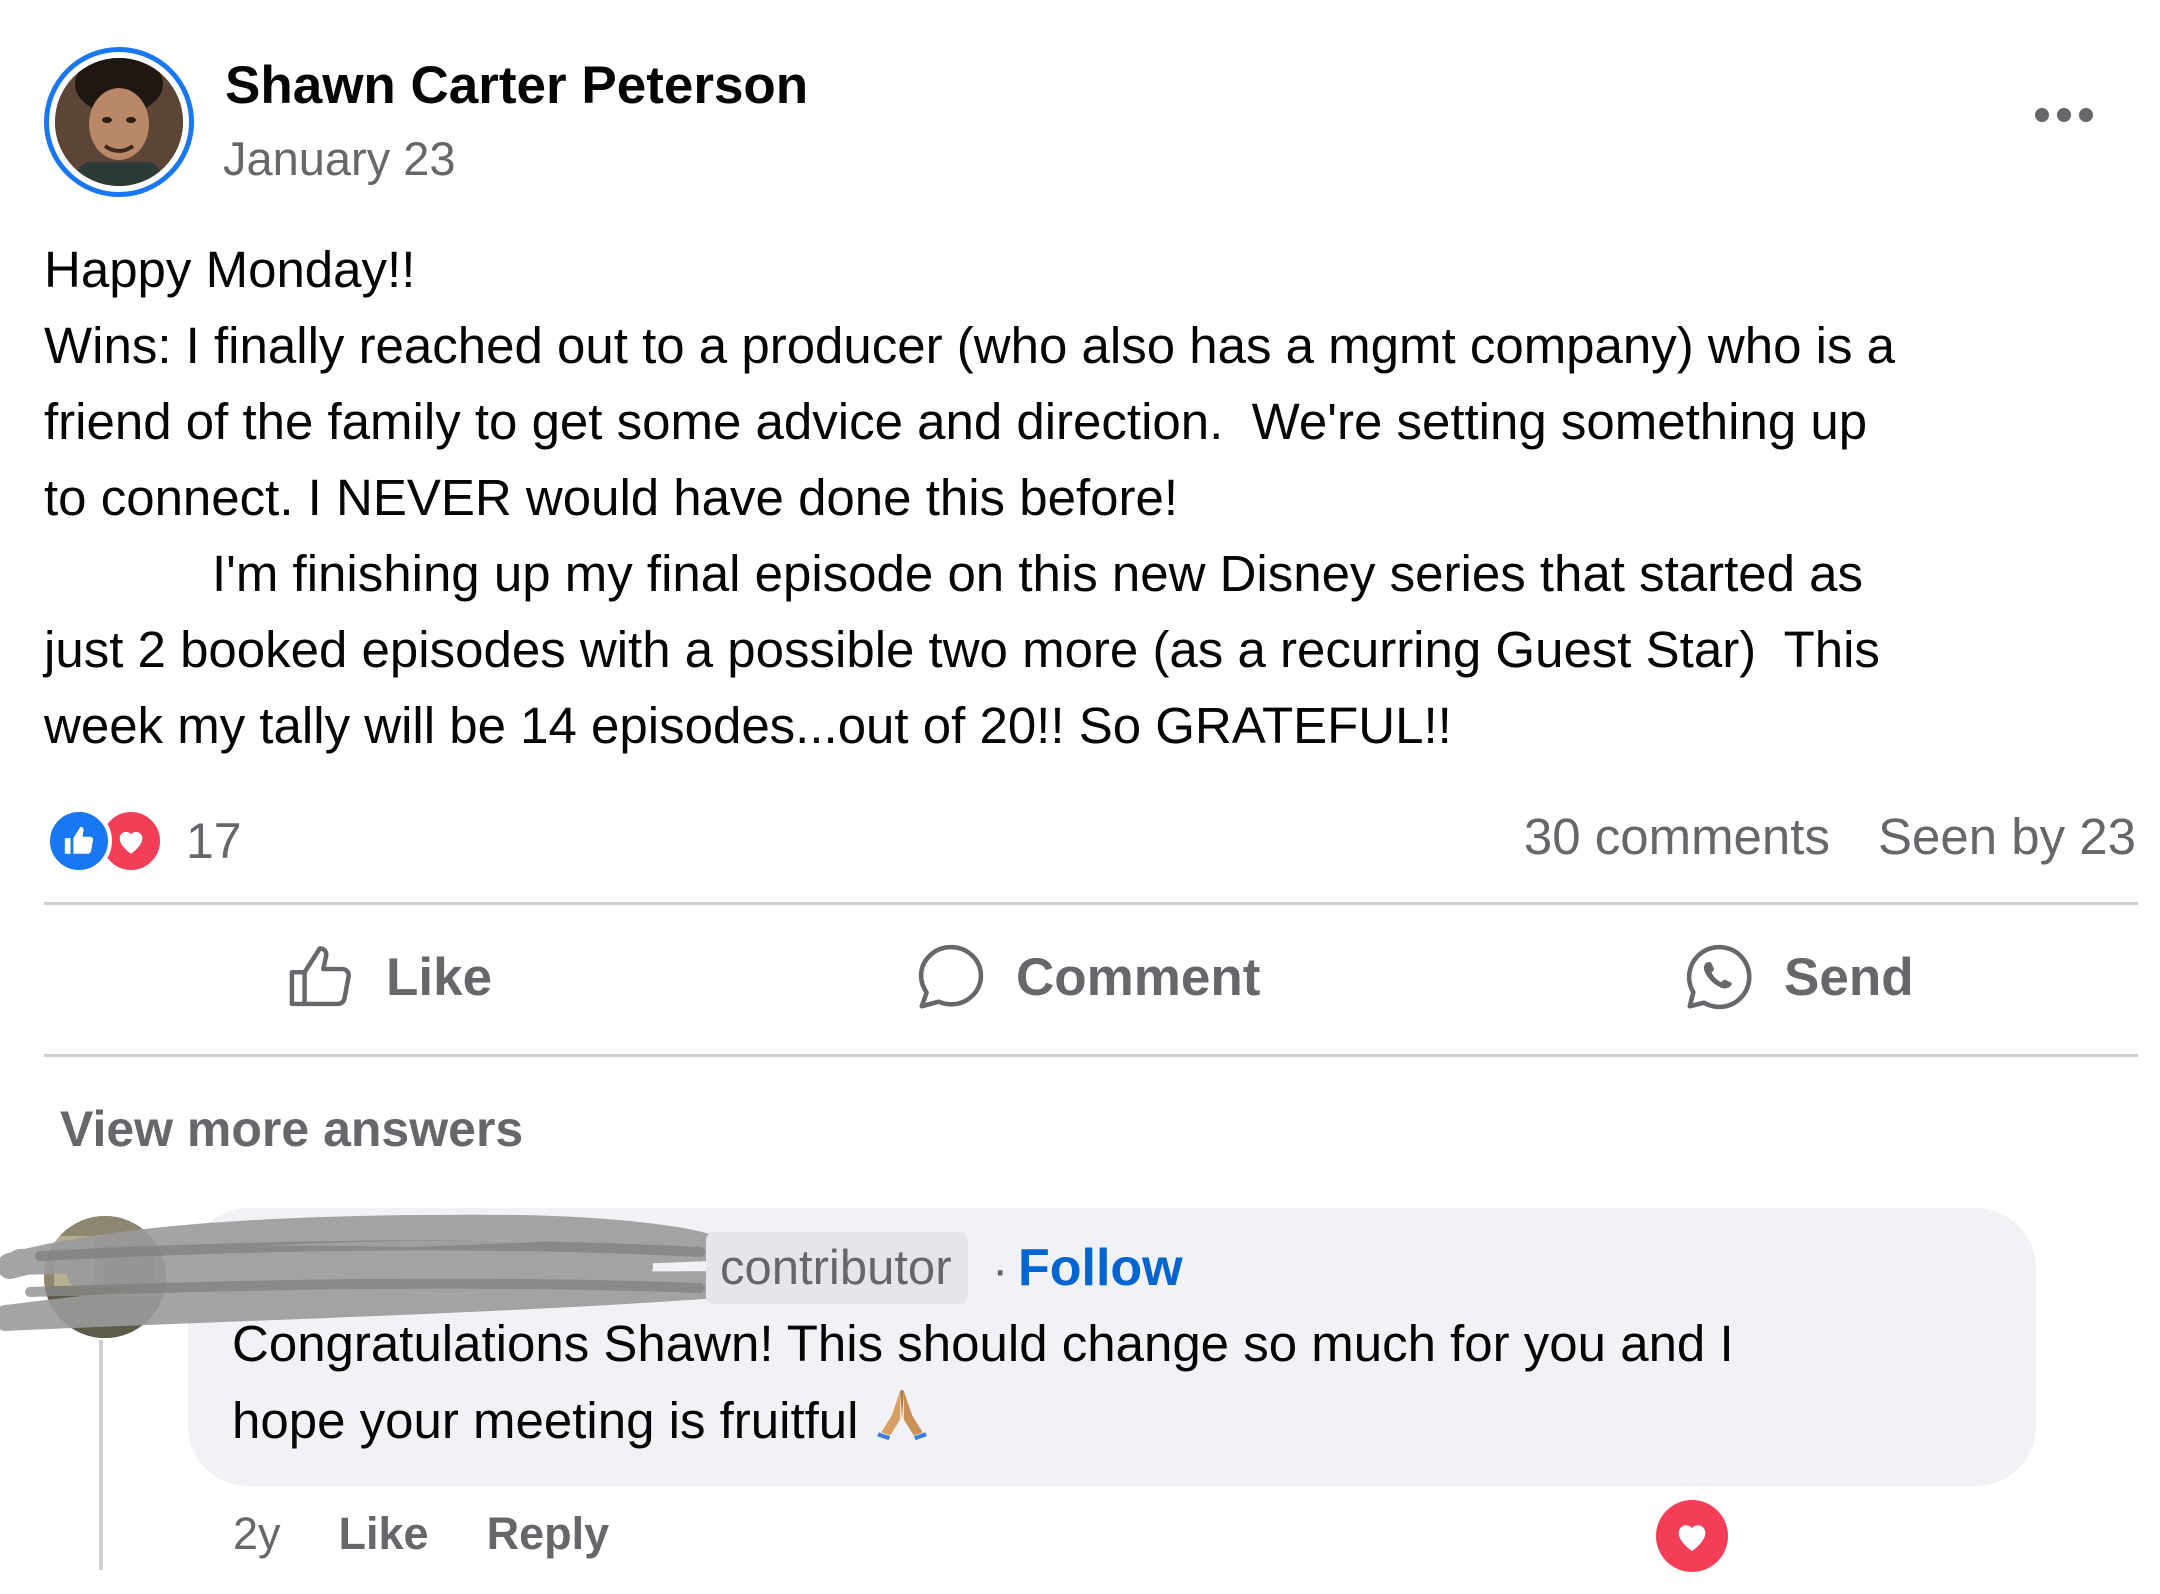 The image size is (2160, 1594). I want to click on send-button: Send, so click(1797, 977).